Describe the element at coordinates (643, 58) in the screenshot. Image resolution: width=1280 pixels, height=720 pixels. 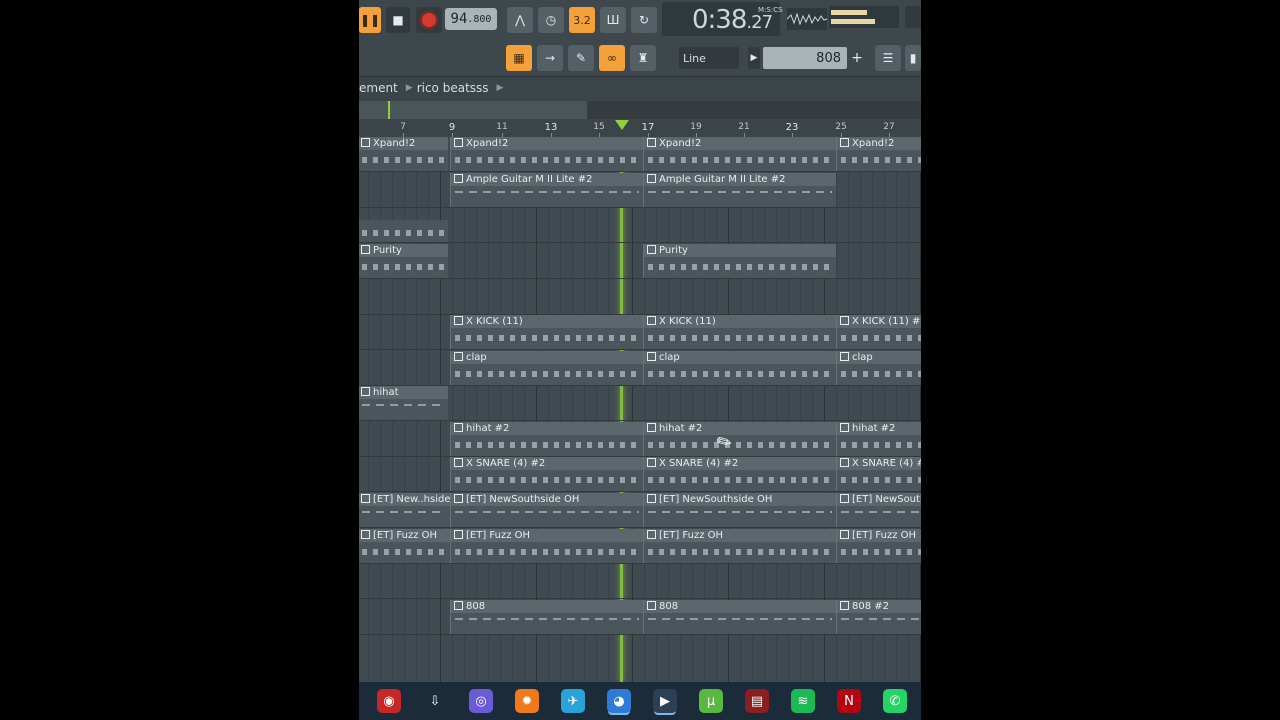
I see `stamp-button: ♜` at that location.